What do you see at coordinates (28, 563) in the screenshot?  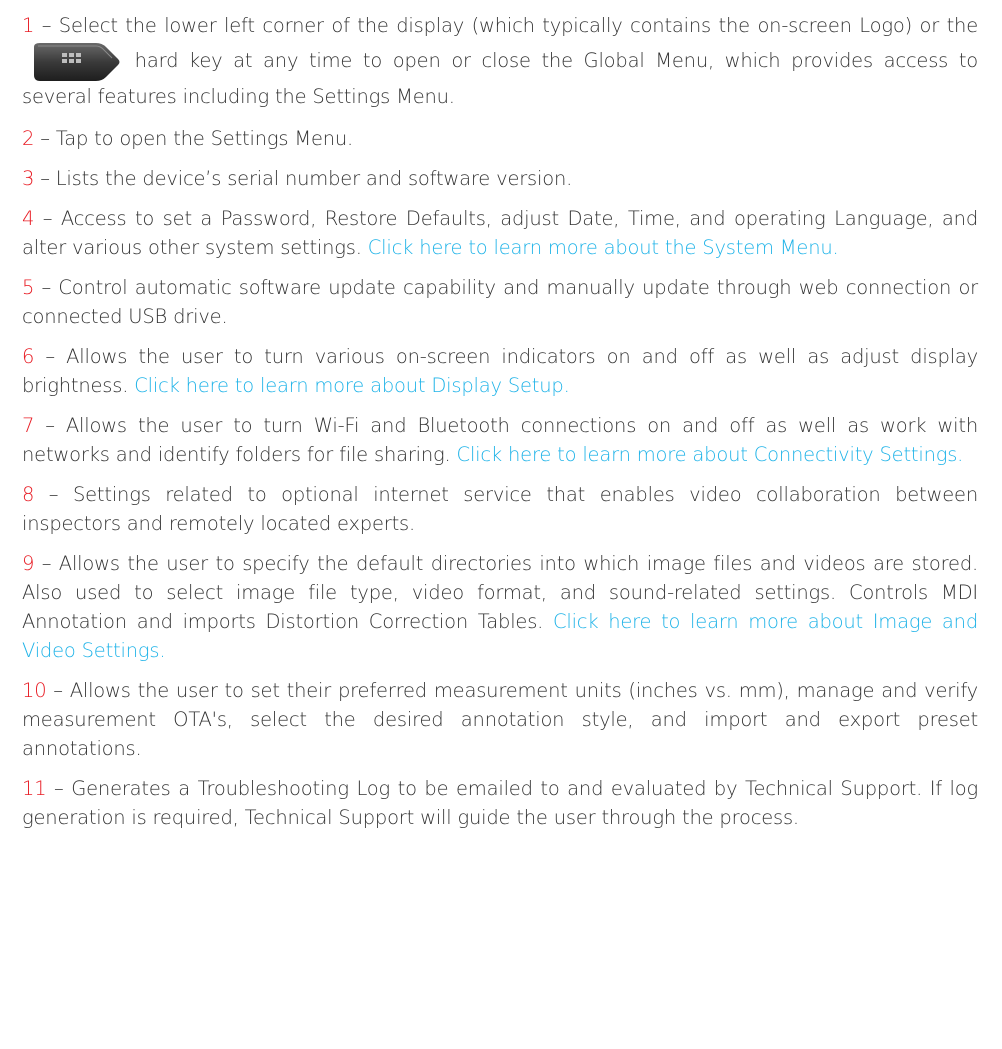 I see `item-number: 9` at bounding box center [28, 563].